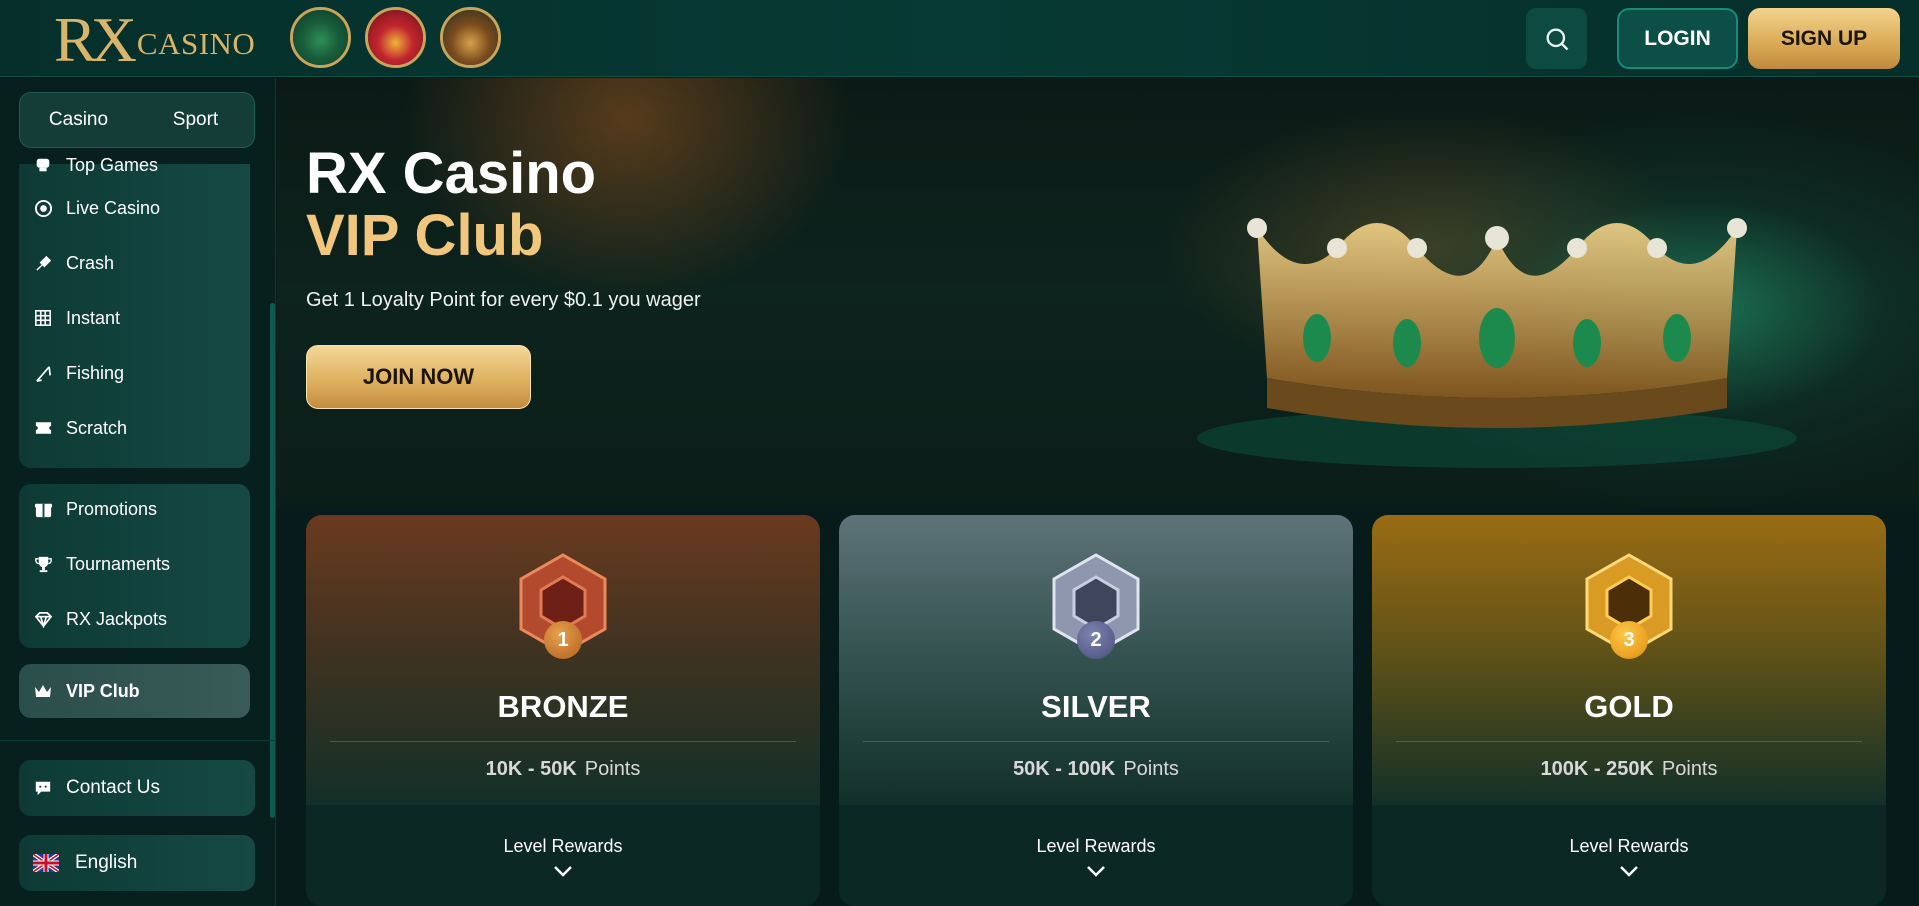  I want to click on language-label: English, so click(106, 862).